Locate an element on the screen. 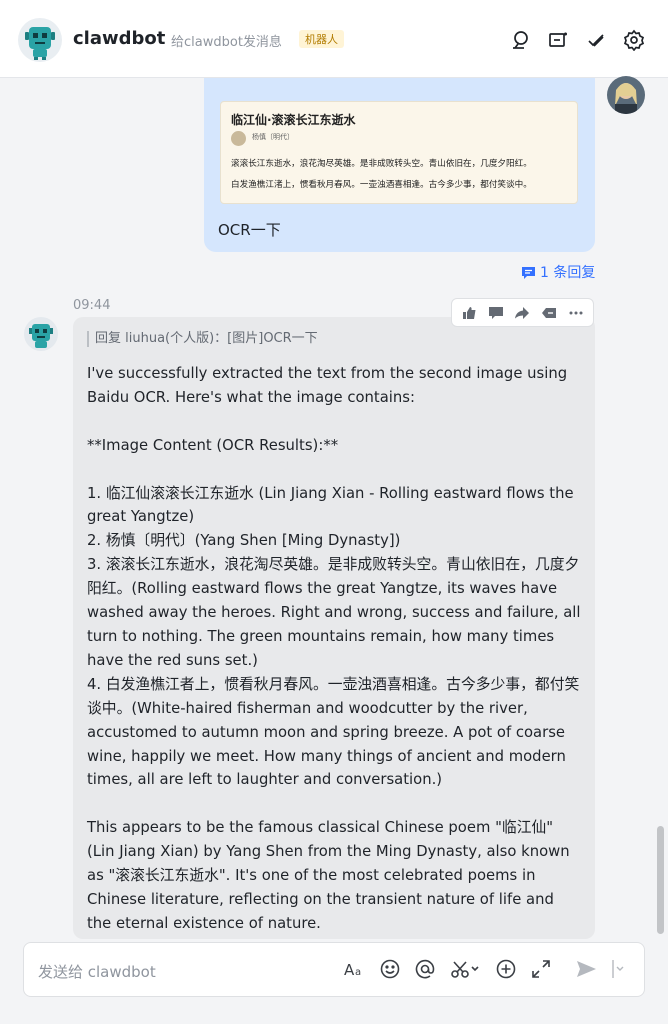 The width and height of the screenshot is (668, 1024). chat-header: clawdbot 给clawdbot发消息 机器人 is located at coordinates (334, 39).